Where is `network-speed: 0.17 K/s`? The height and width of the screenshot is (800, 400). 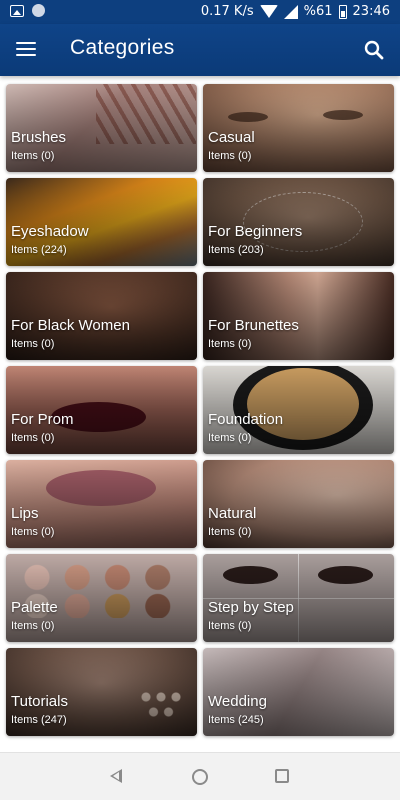 network-speed: 0.17 K/s is located at coordinates (227, 11).